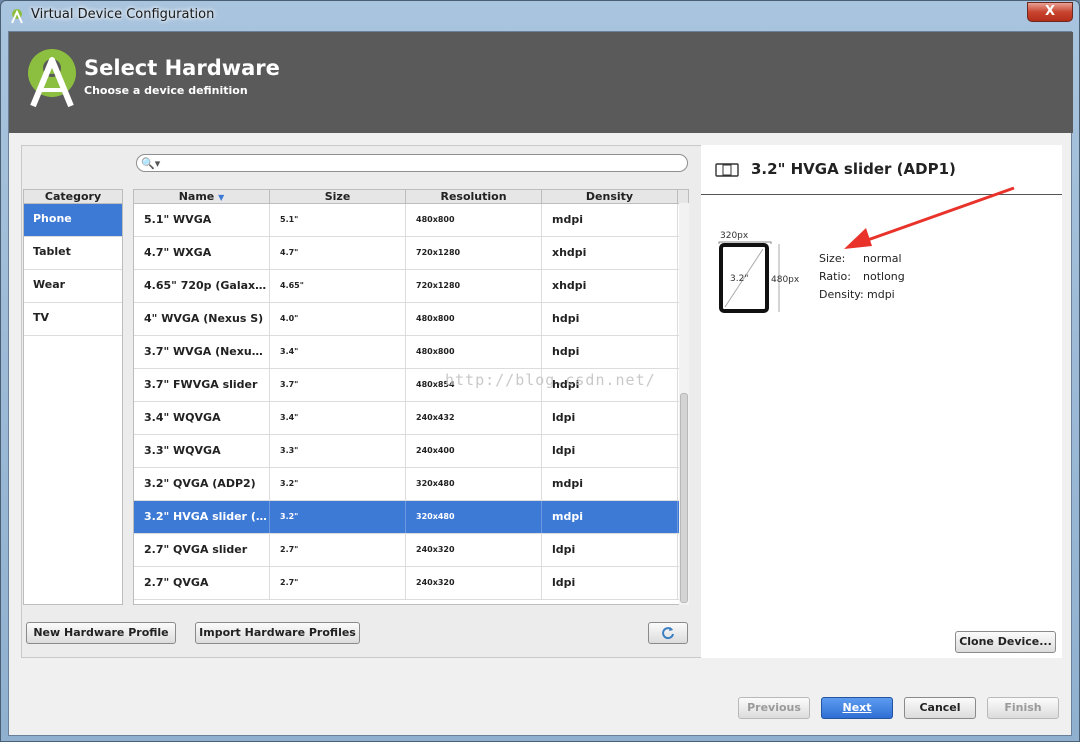 This screenshot has height=742, width=1080. Describe the element at coordinates (202, 451) in the screenshot. I see `device-name-cell: 3.3" WQVGA` at that location.